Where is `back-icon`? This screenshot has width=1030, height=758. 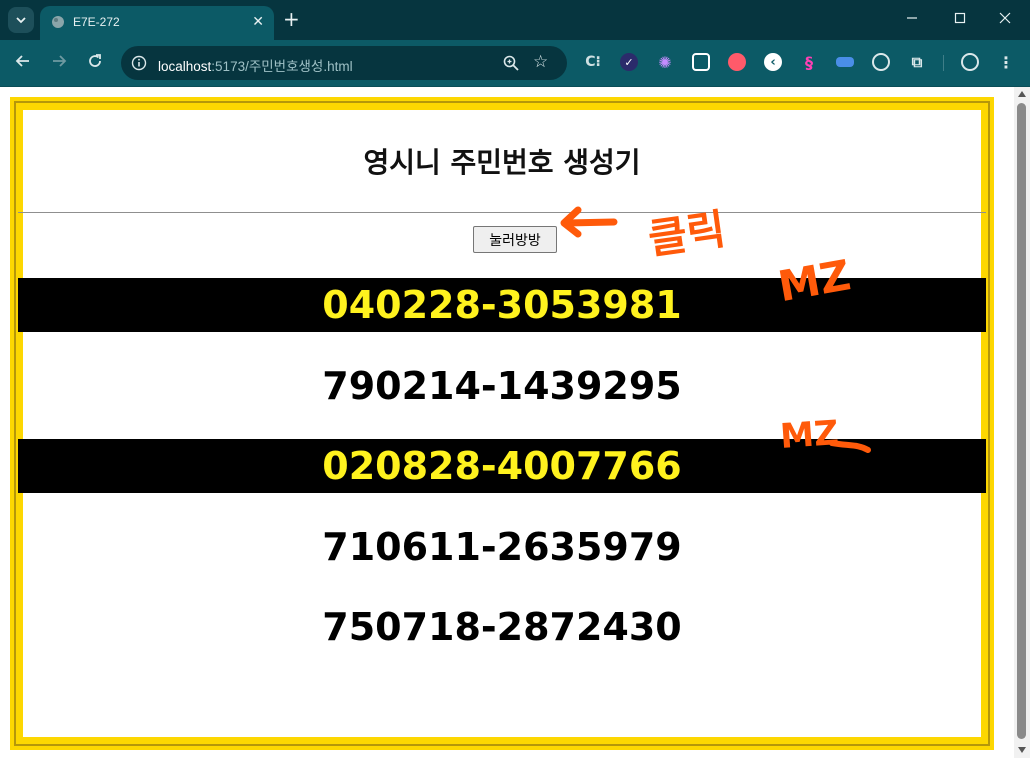
back-icon is located at coordinates (23, 63).